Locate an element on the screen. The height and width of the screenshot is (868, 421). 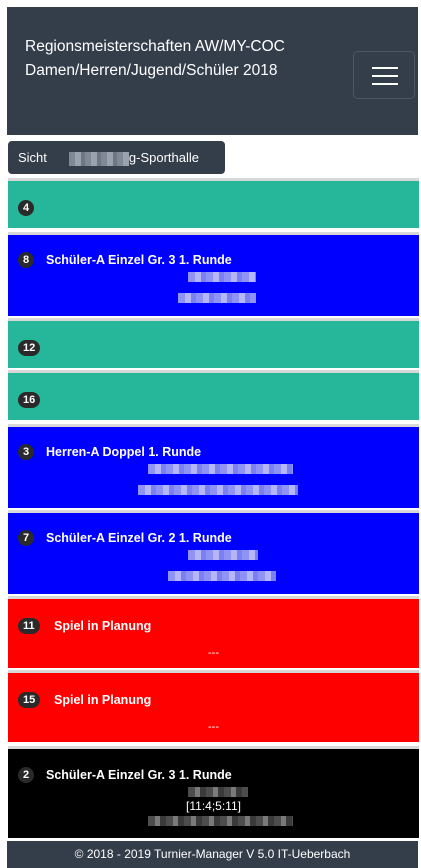
match-card: 3 Herren-A Doppel 1. Runde is located at coordinates (213, 466).